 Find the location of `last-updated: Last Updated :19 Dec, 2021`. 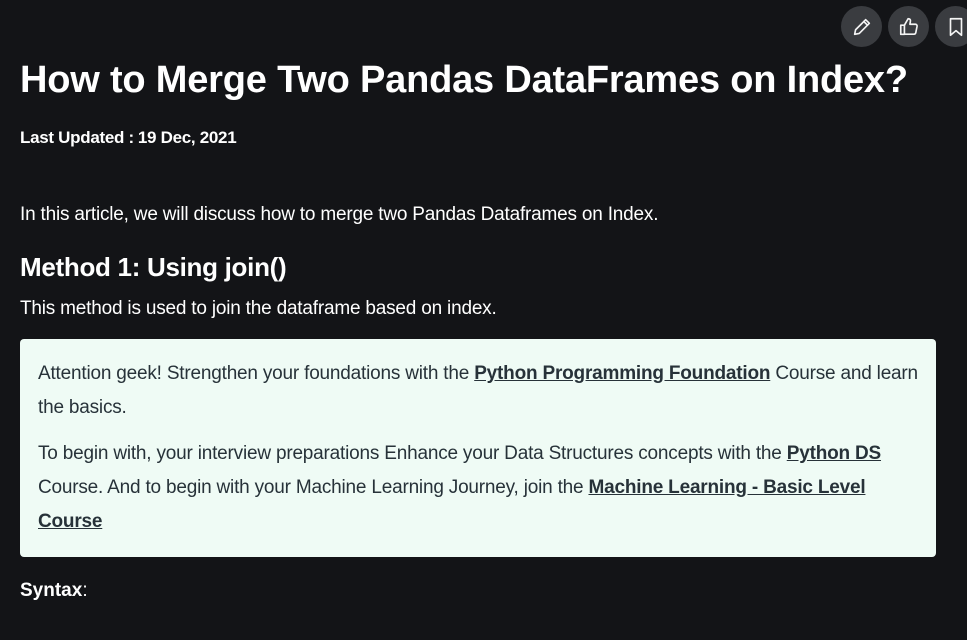

last-updated: Last Updated :19 Dec, 2021 is located at coordinates (128, 138).